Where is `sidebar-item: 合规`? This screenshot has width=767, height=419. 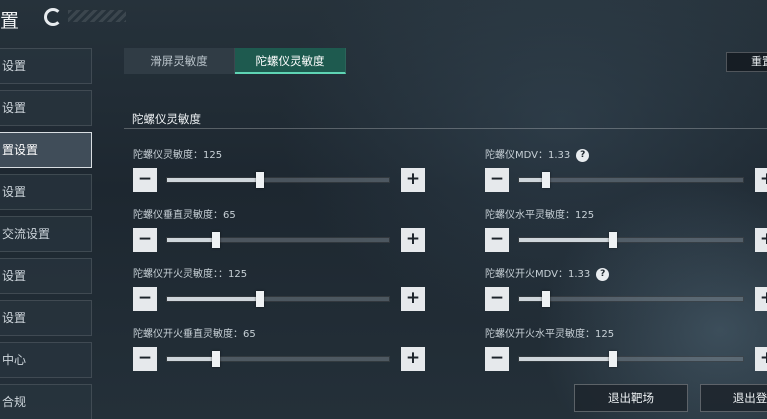
sidebar-item: 合规 is located at coordinates (46, 401).